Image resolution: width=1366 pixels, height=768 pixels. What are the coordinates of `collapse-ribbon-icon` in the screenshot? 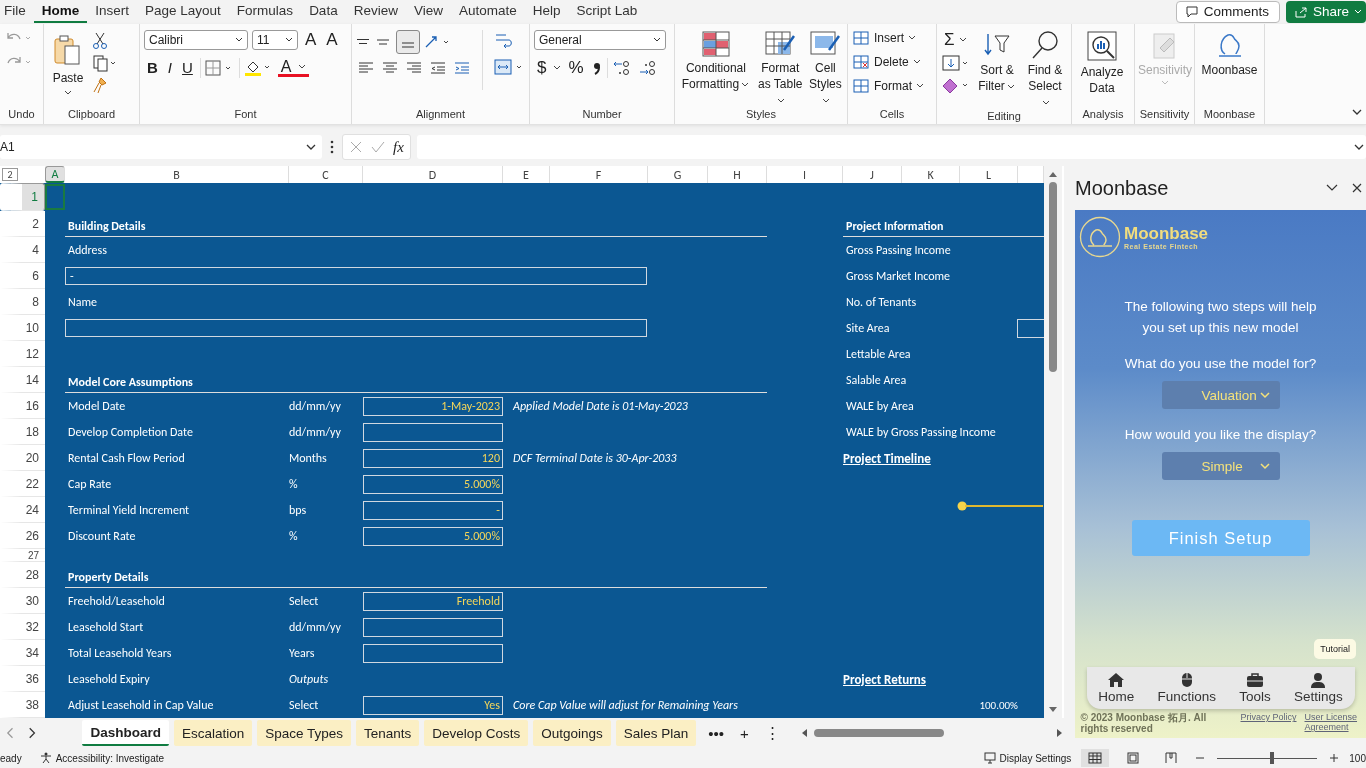 It's located at (1357, 111).